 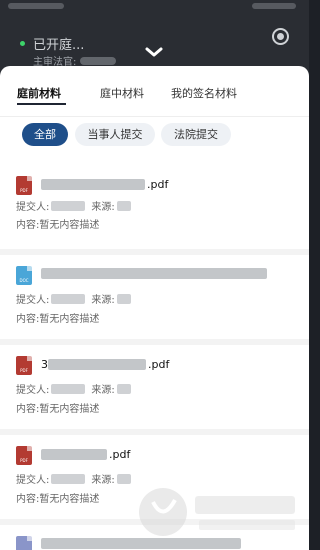 What do you see at coordinates (22, 43) in the screenshot?
I see `live-indicator-icon` at bounding box center [22, 43].